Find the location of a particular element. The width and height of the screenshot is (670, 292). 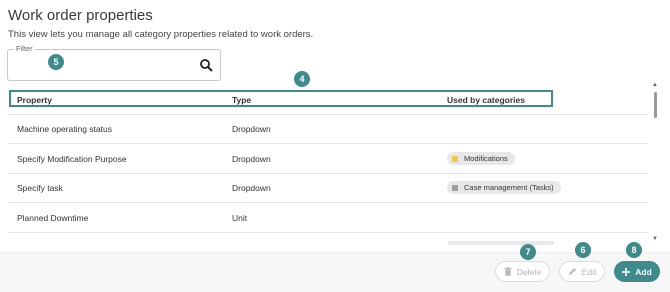

callout-badge-header: 4 is located at coordinates (302, 79).